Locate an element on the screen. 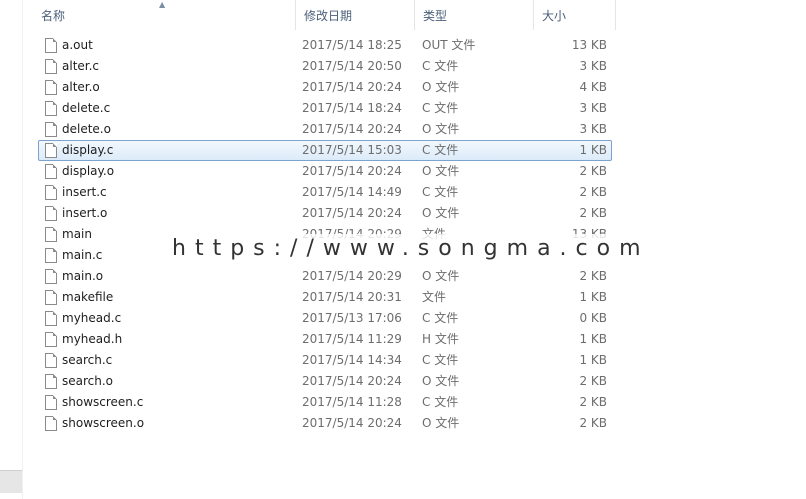  file-type: OUT 文件 is located at coordinates (449, 45).